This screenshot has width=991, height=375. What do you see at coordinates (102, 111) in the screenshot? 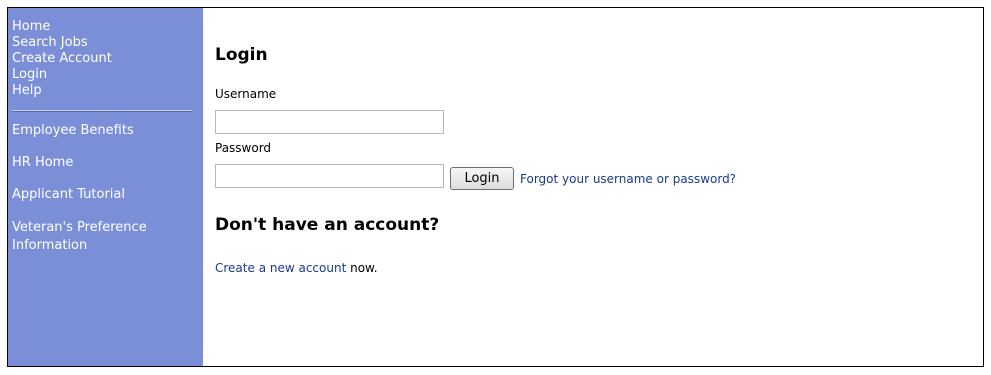
I see `sidebar-divider` at bounding box center [102, 111].